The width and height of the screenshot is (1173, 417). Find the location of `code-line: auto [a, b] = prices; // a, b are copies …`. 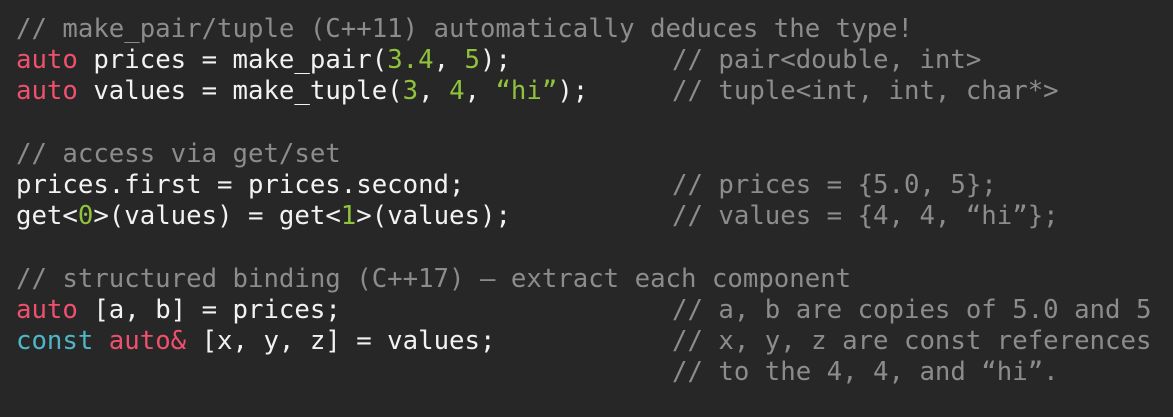

code-line: auto [a, b] = prices; // a, b are copies … is located at coordinates (594, 310).